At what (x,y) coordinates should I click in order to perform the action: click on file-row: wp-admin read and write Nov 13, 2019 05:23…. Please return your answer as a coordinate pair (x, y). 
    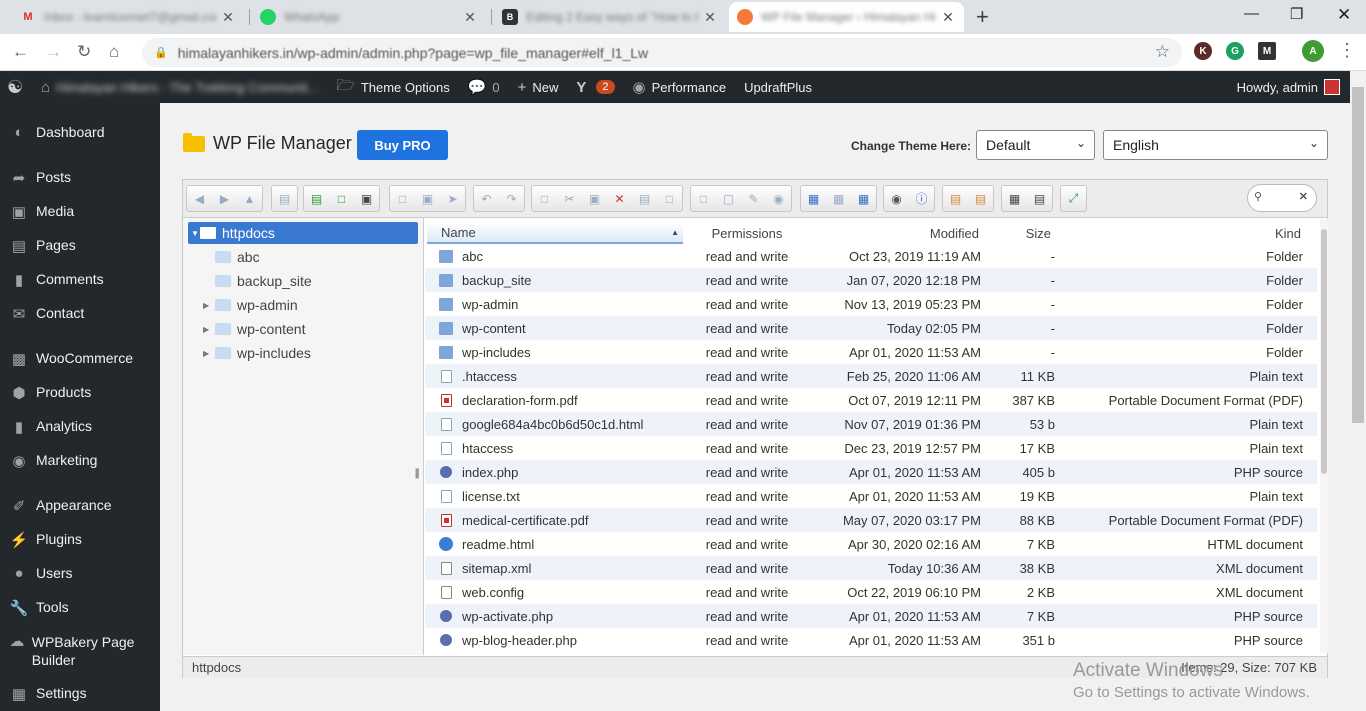
    Looking at the image, I should click on (871, 304).